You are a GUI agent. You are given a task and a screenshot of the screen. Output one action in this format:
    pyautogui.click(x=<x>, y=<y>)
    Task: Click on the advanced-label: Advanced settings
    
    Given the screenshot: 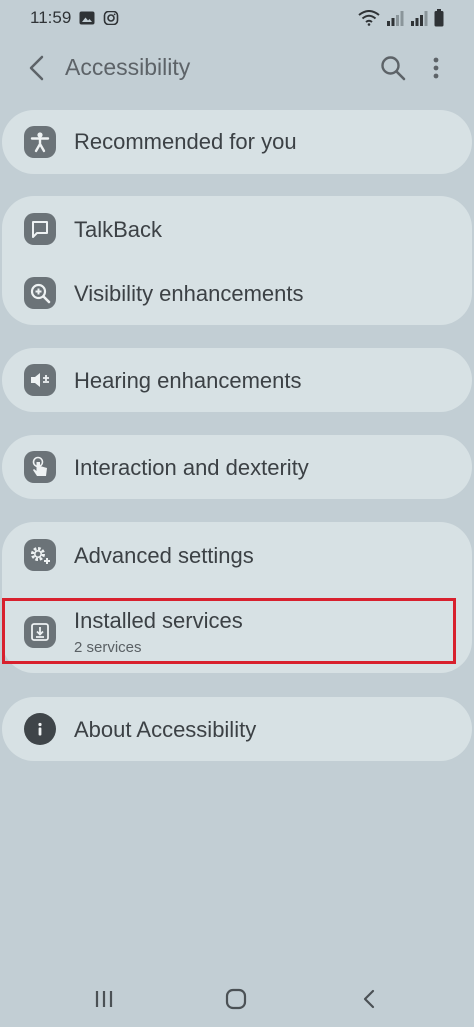 What is the action you would take?
    pyautogui.click(x=164, y=555)
    